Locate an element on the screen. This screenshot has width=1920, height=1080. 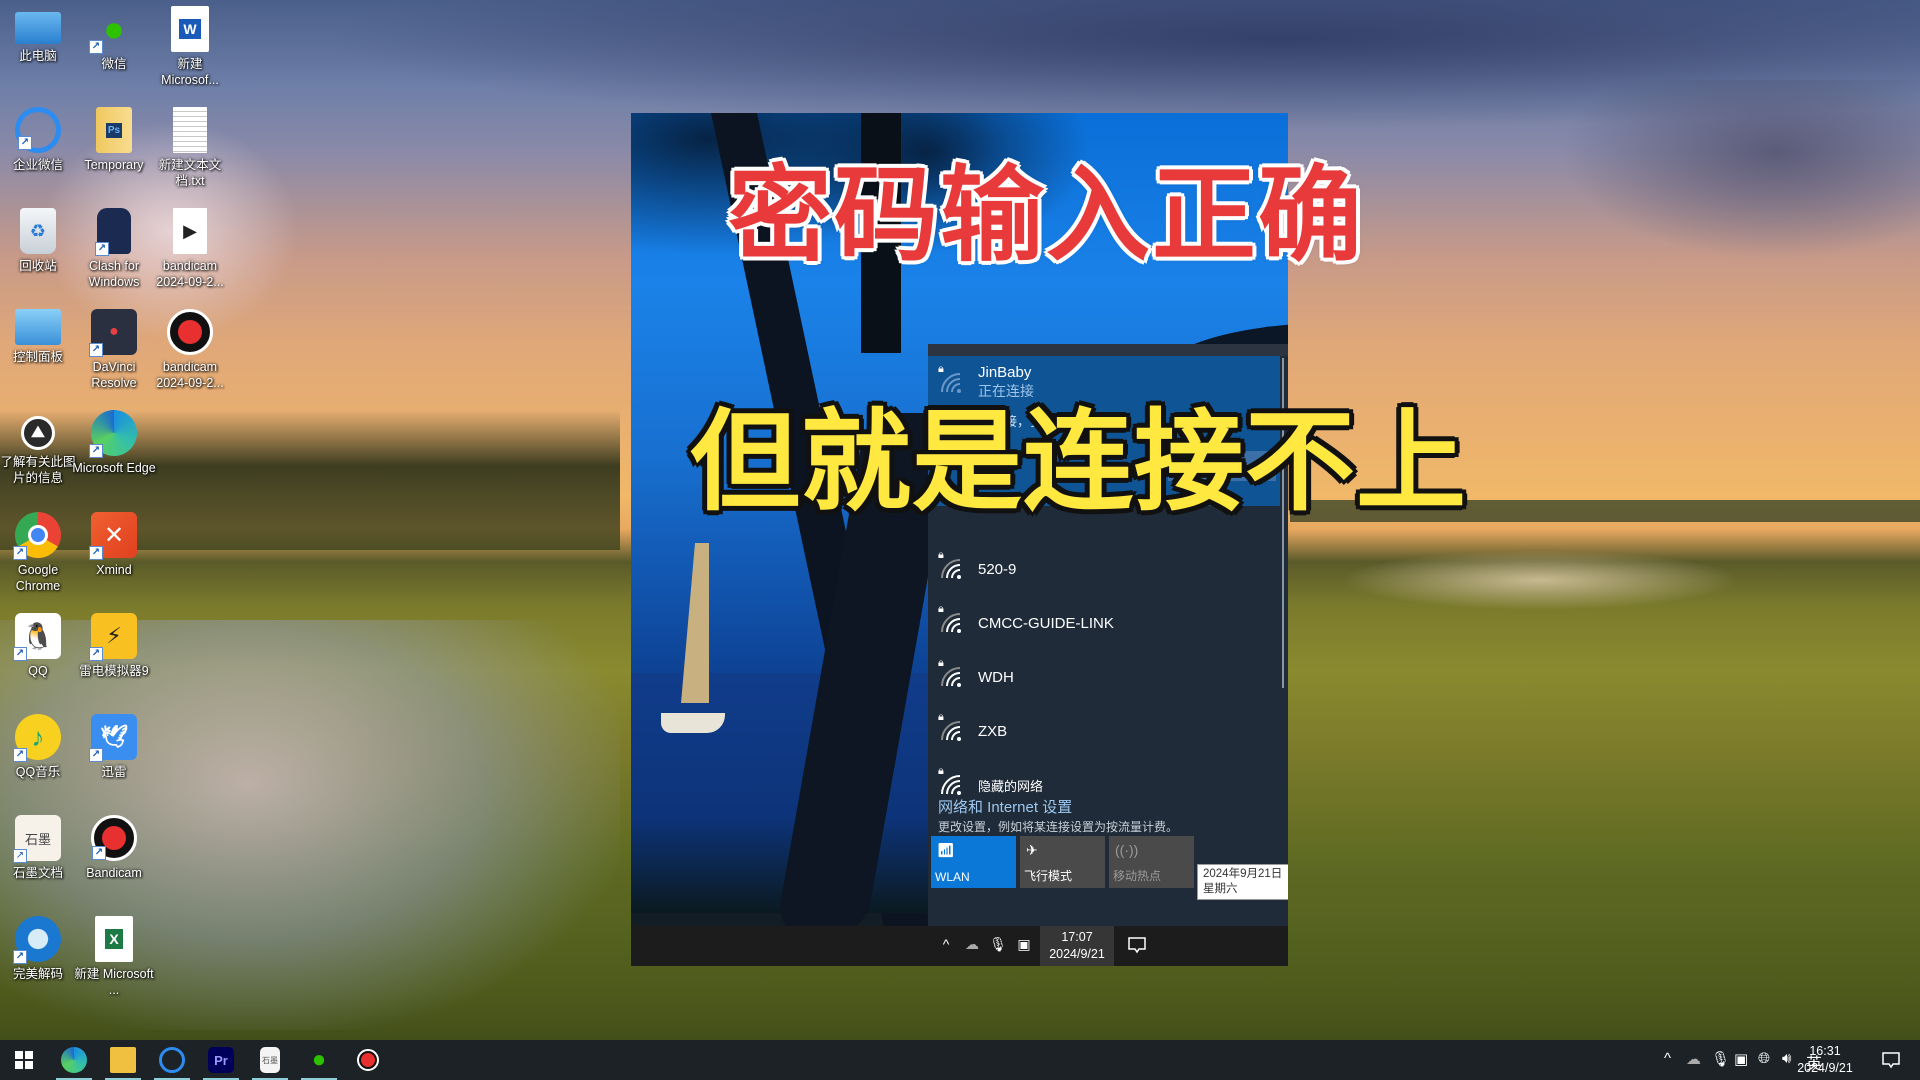
desktop-icon-recycle-bin: ♻ 回收站 is located at coordinates (38, 250).